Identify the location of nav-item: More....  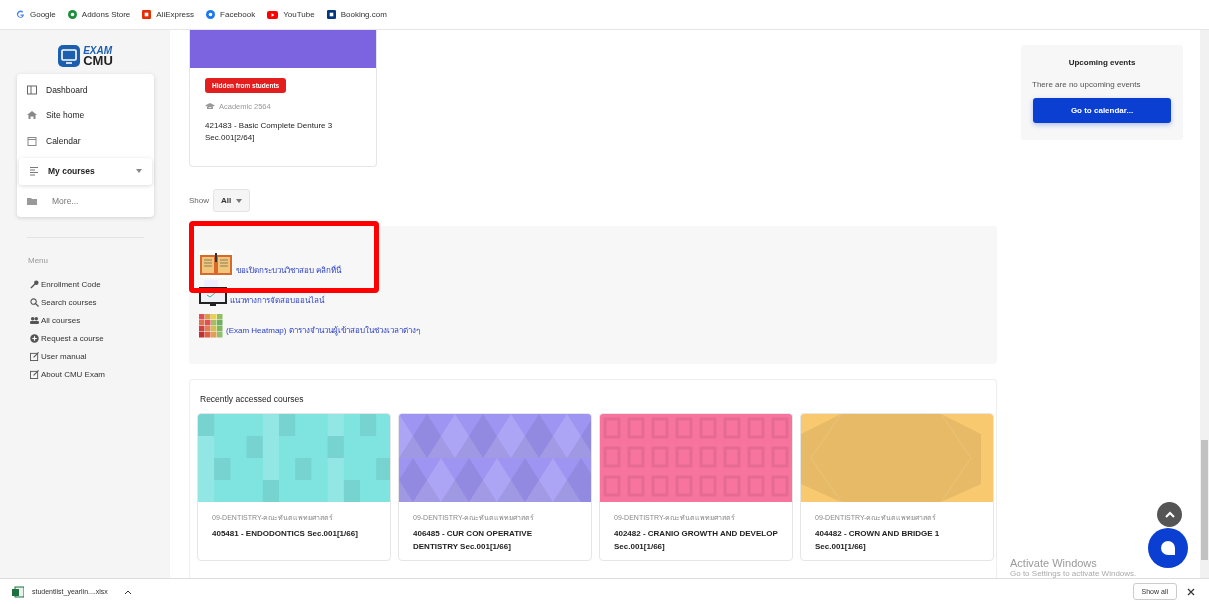
(85, 201).